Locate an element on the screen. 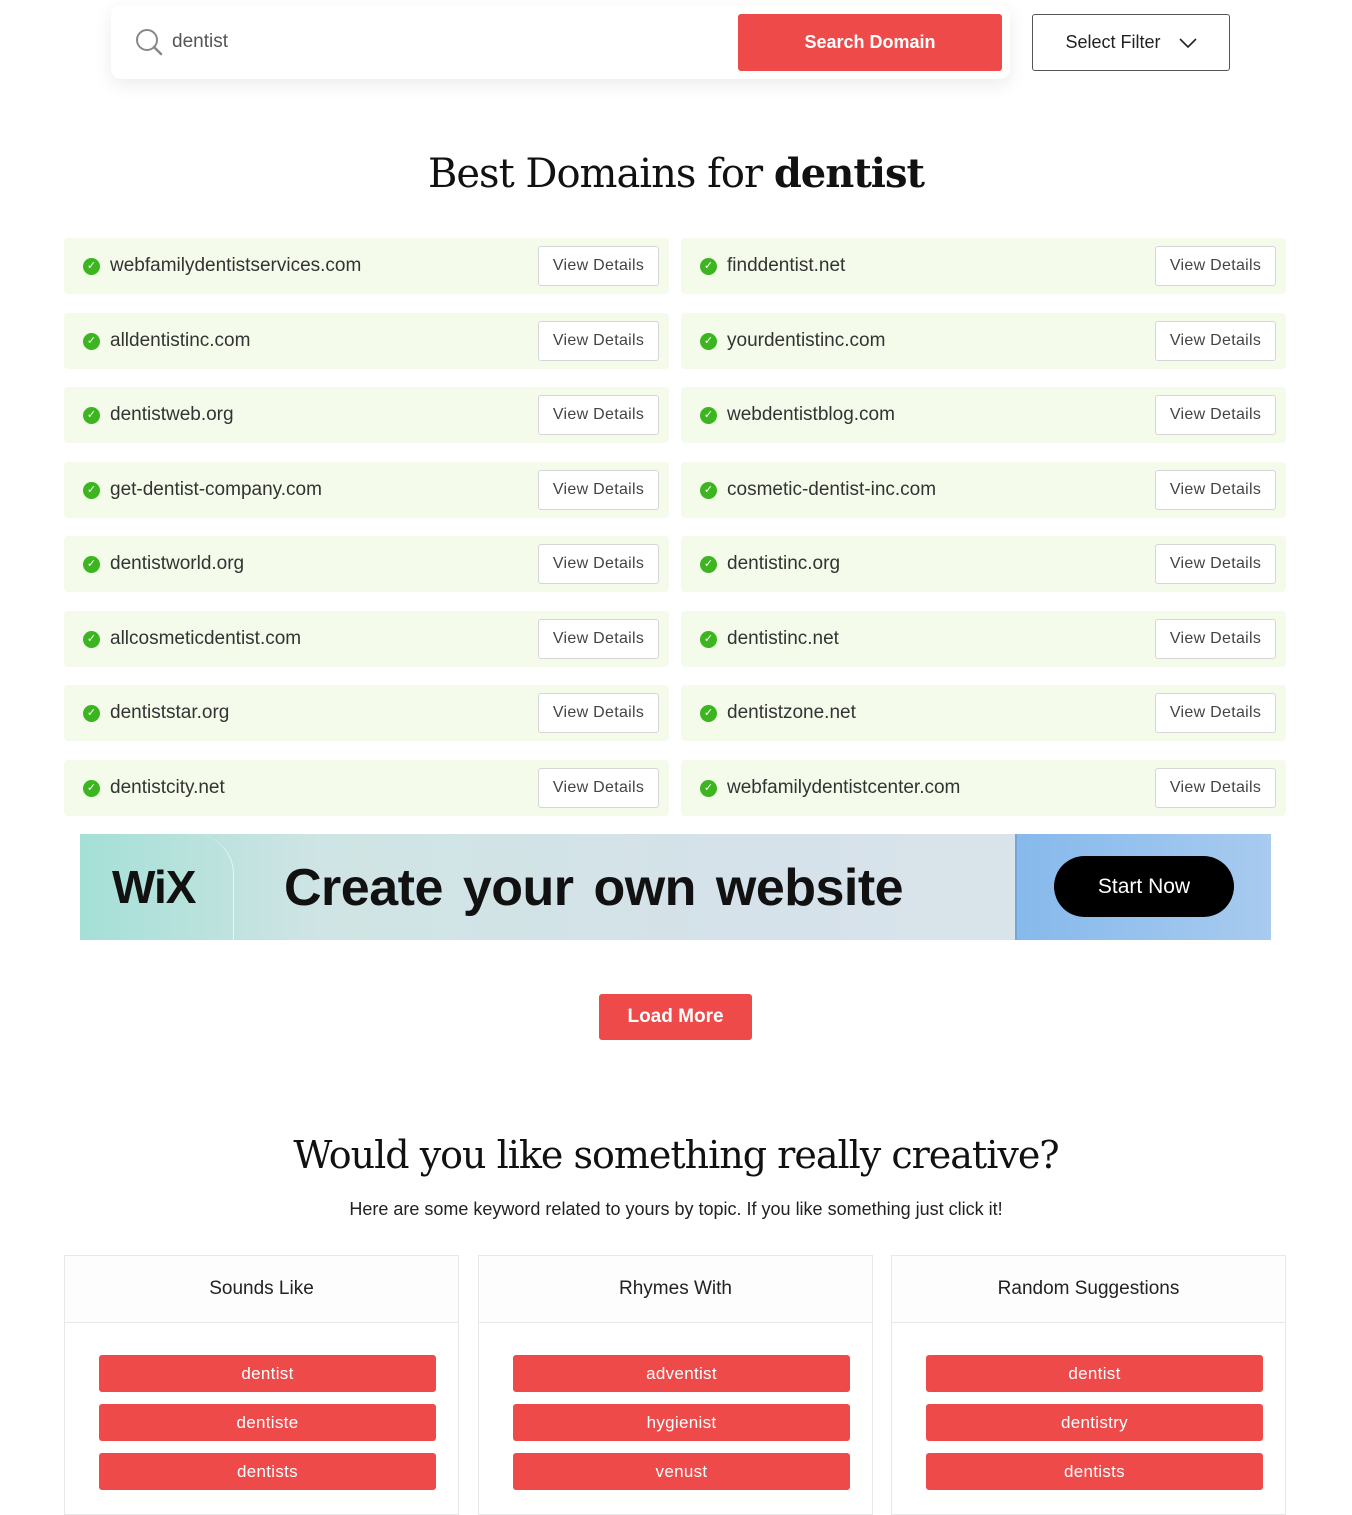 Image resolution: width=1352 pixels, height=1515 pixels. suggestion-card: Sounds Like dentist dentiste dentists is located at coordinates (261, 1385).